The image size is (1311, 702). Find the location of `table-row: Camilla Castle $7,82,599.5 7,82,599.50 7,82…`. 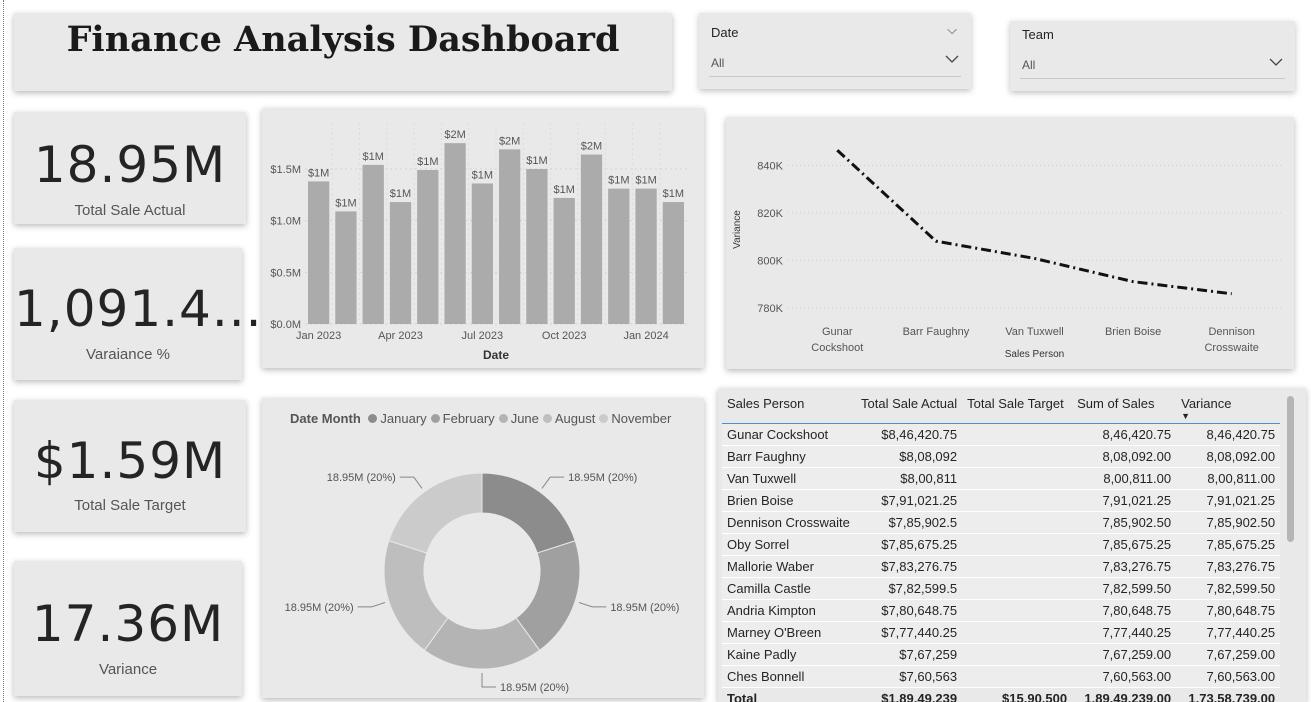

table-row: Camilla Castle $7,82,599.5 7,82,599.50 7,82… is located at coordinates (1001, 588).